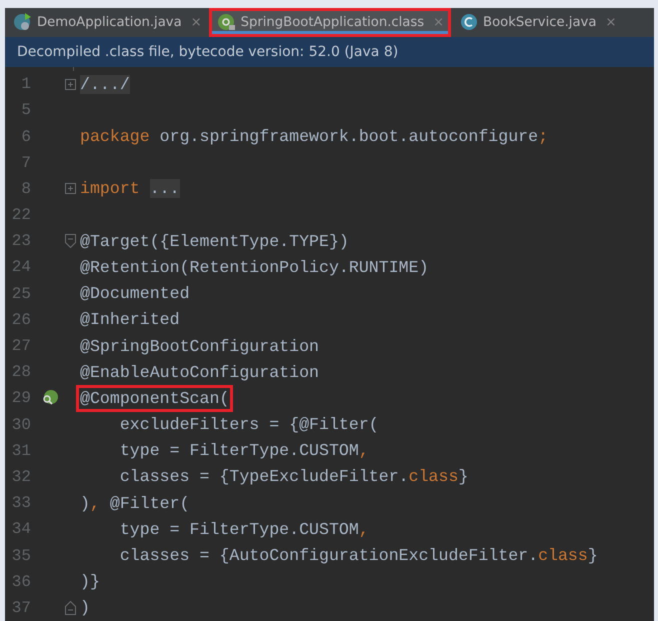  I want to click on code-text: import, so click(110, 188).